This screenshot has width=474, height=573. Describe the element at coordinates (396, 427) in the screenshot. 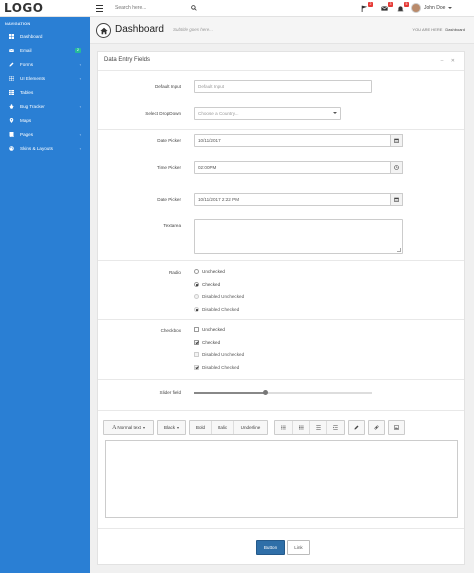

I see `image-button` at that location.